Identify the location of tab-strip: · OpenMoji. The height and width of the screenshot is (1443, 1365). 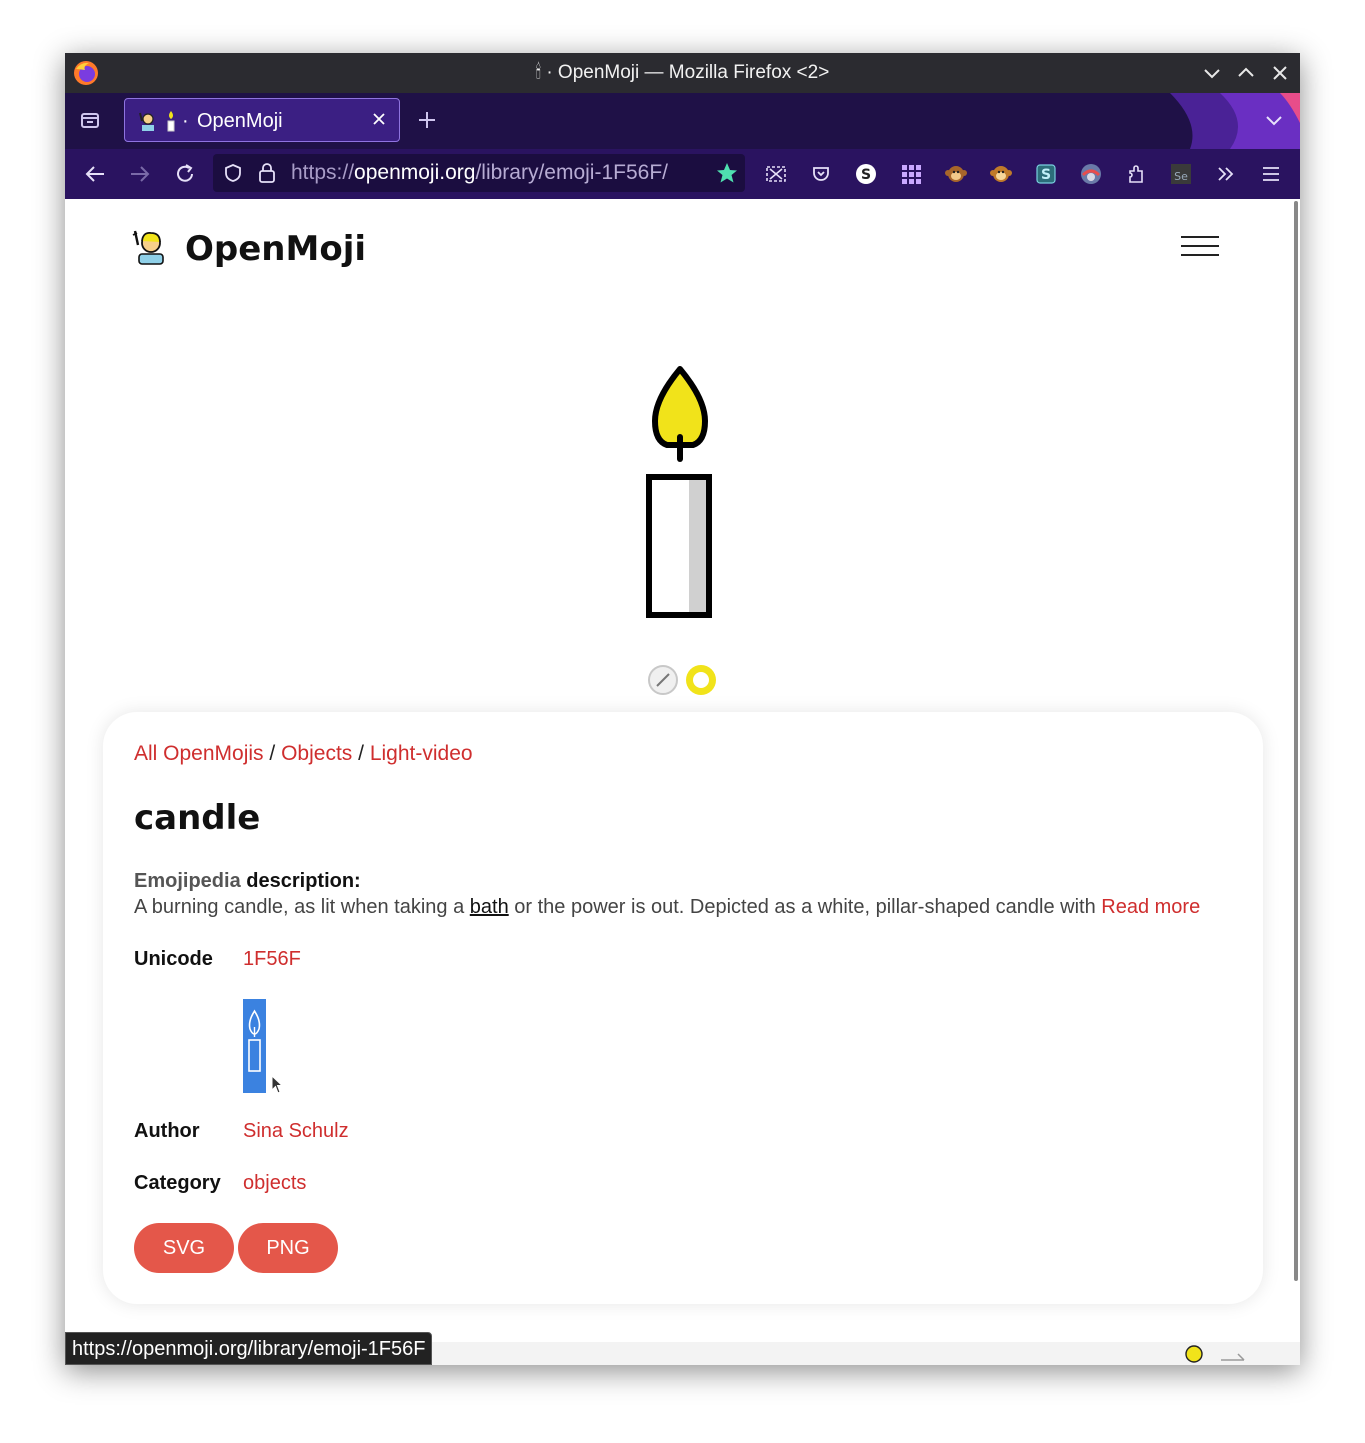
(682, 121).